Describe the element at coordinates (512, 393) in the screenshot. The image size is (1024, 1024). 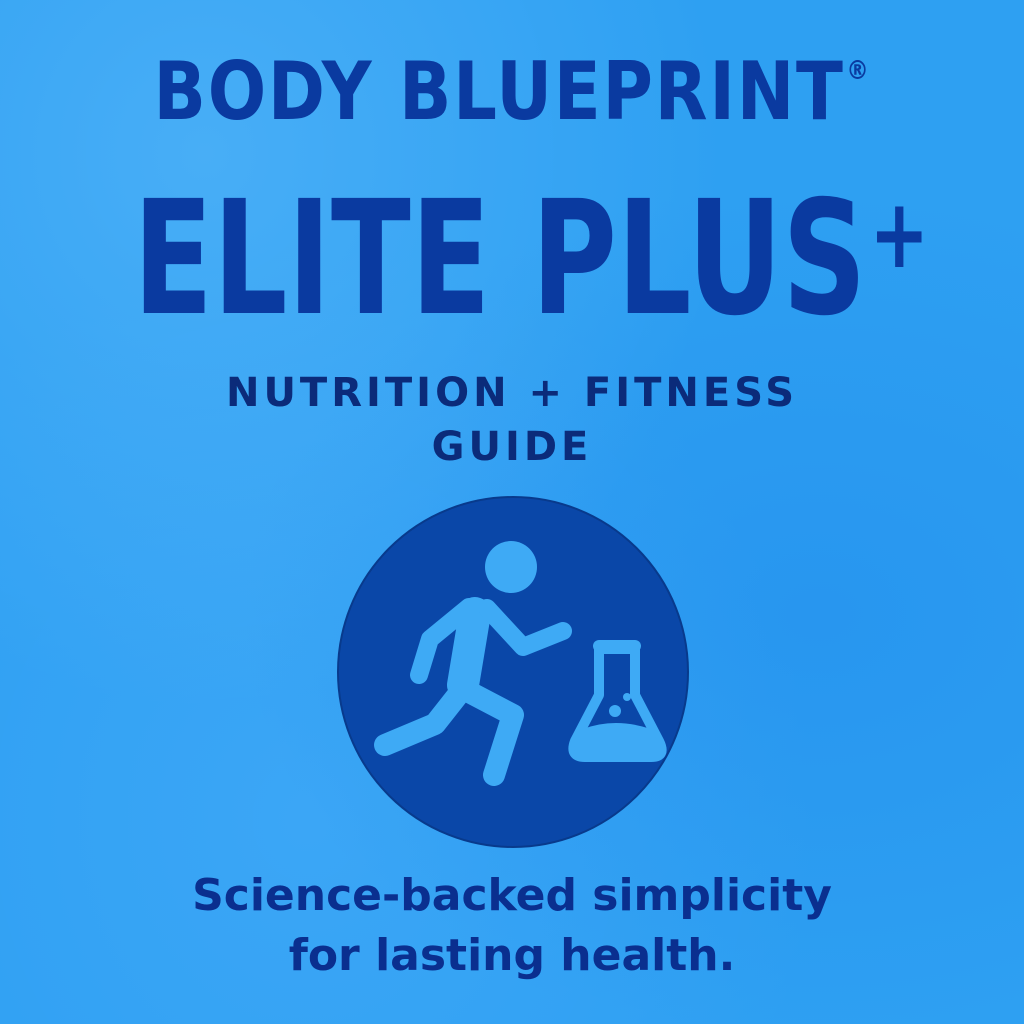
I see `subtitle-line-1: NUTRITION + FITNESS` at that location.